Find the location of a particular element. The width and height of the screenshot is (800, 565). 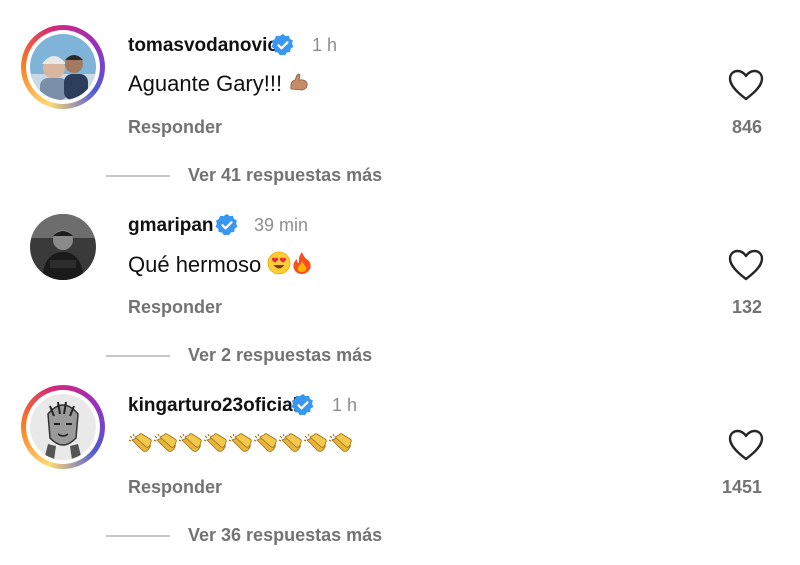

fire-emoji-icon is located at coordinates (302, 266).